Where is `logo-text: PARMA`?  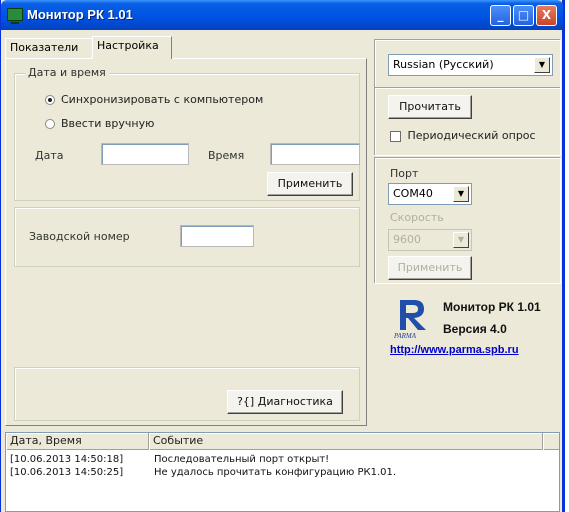
logo-text: PARMA is located at coordinates (405, 336).